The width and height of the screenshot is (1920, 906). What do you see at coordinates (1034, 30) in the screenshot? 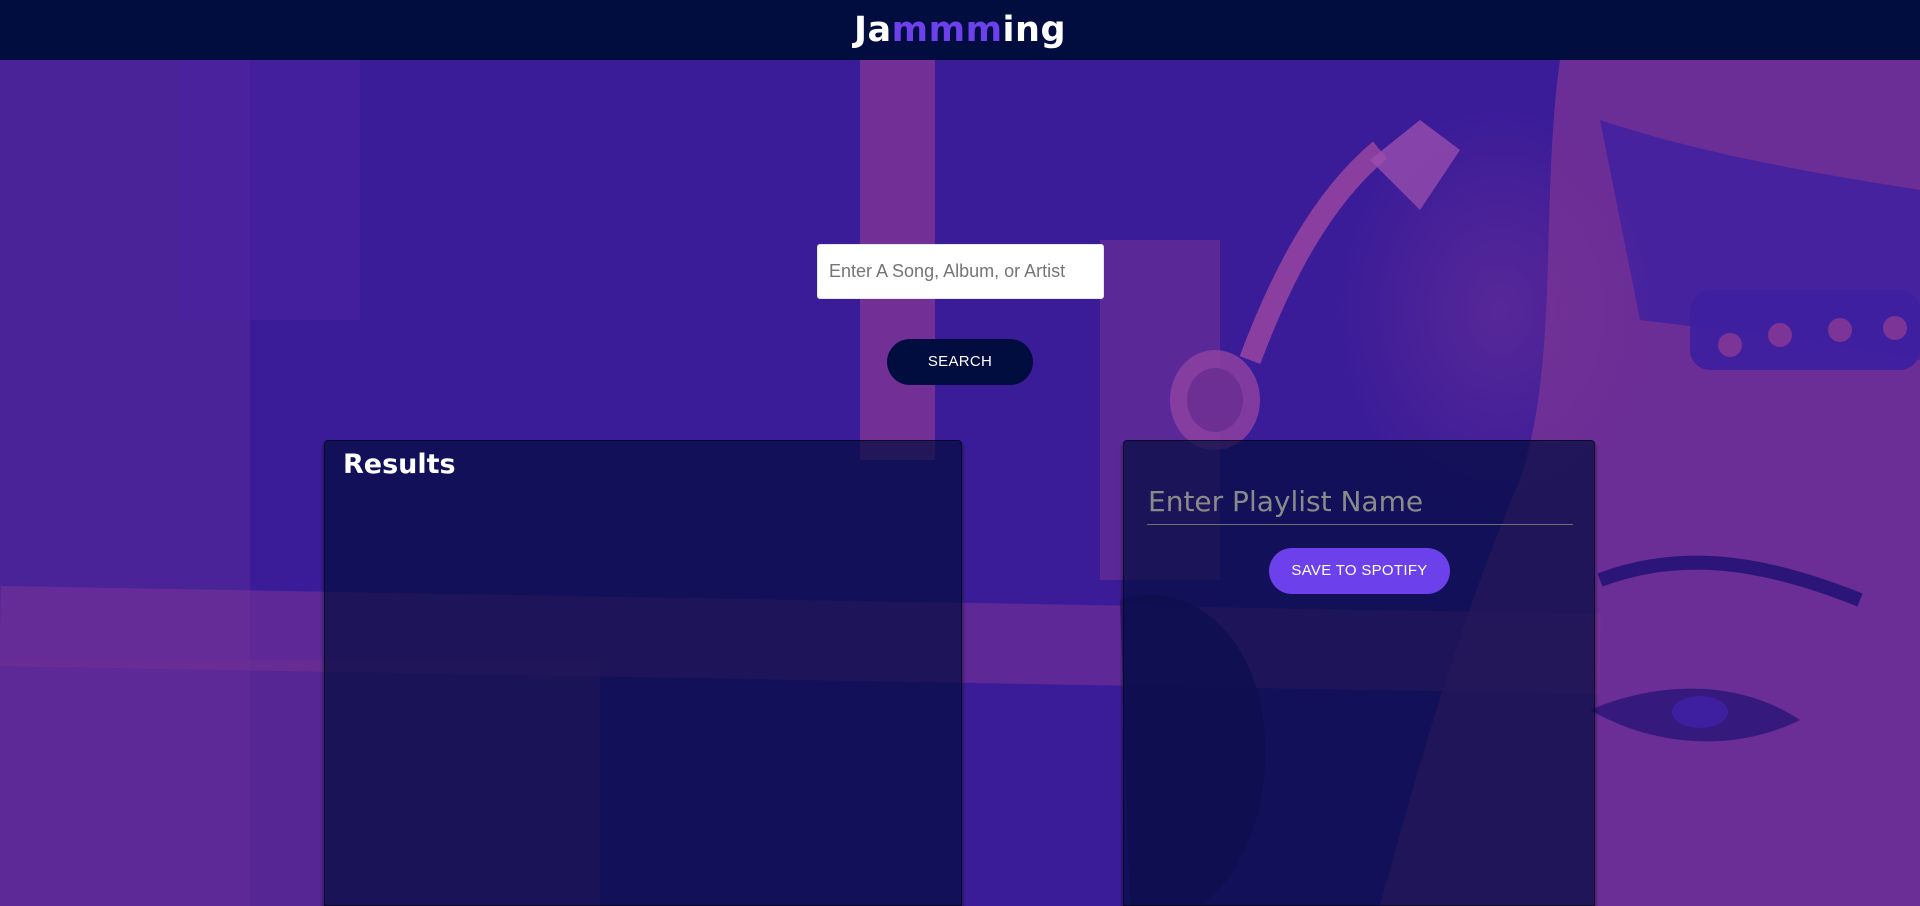
I see `logo-suffix: ing` at bounding box center [1034, 30].